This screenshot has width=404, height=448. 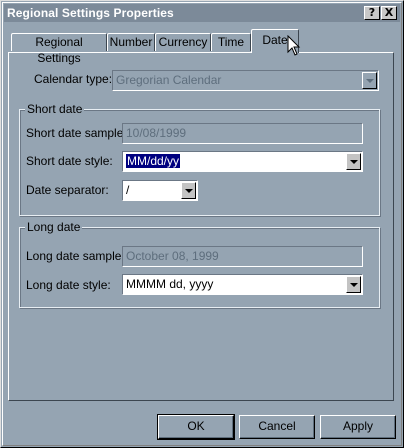 What do you see at coordinates (55, 109) in the screenshot?
I see `short-date-group-title: Short date` at bounding box center [55, 109].